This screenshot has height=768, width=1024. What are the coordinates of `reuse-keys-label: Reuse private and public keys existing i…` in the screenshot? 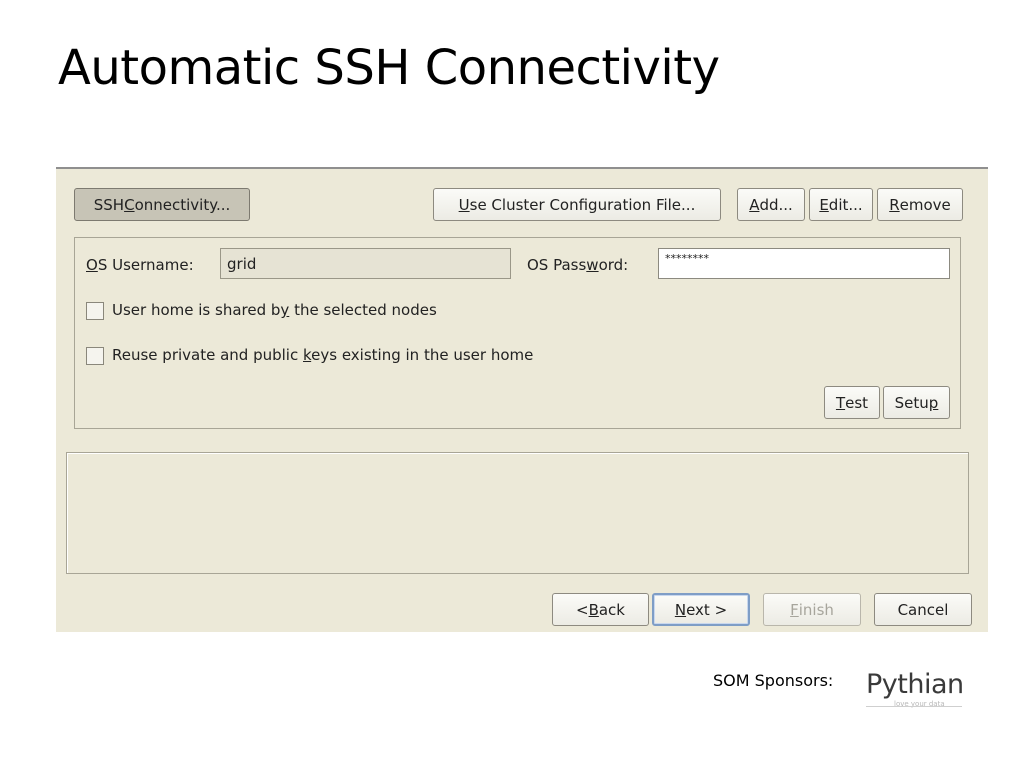 It's located at (322, 355).